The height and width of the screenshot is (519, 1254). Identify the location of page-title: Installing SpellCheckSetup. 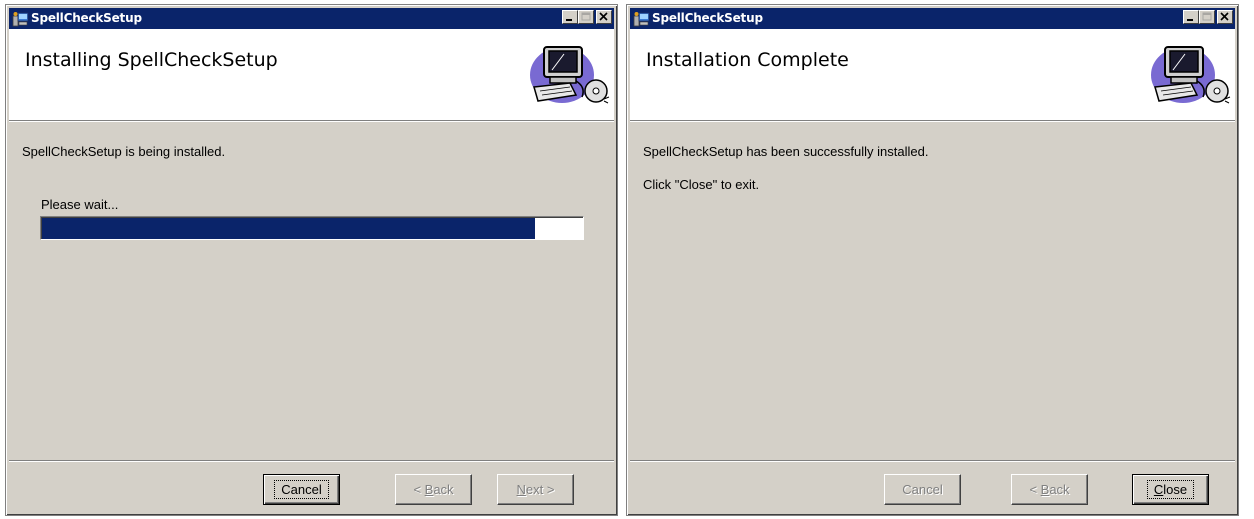
(151, 60).